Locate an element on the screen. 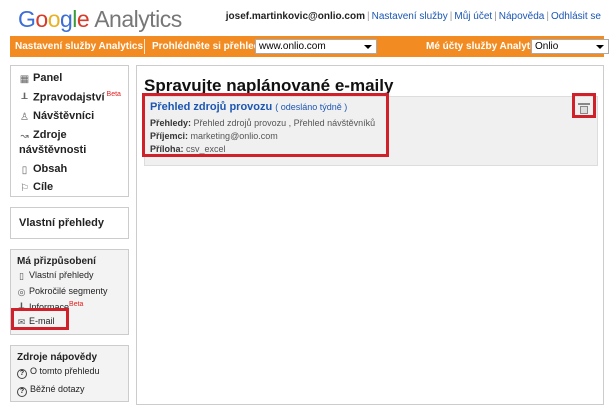  logo-letter: e is located at coordinates (83, 19).